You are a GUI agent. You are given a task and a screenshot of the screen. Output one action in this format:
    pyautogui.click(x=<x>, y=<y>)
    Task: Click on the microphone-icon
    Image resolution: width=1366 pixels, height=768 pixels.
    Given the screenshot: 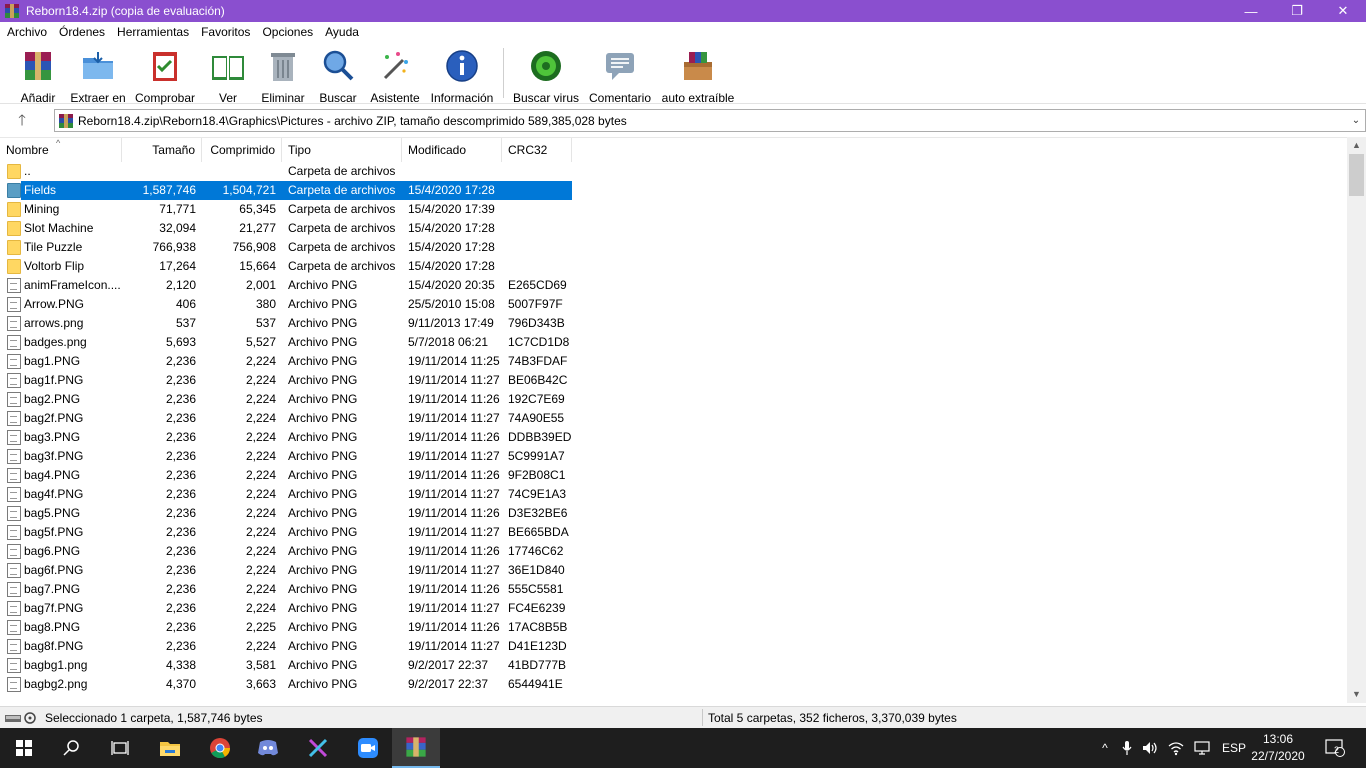 What is the action you would take?
    pyautogui.click(x=1127, y=748)
    